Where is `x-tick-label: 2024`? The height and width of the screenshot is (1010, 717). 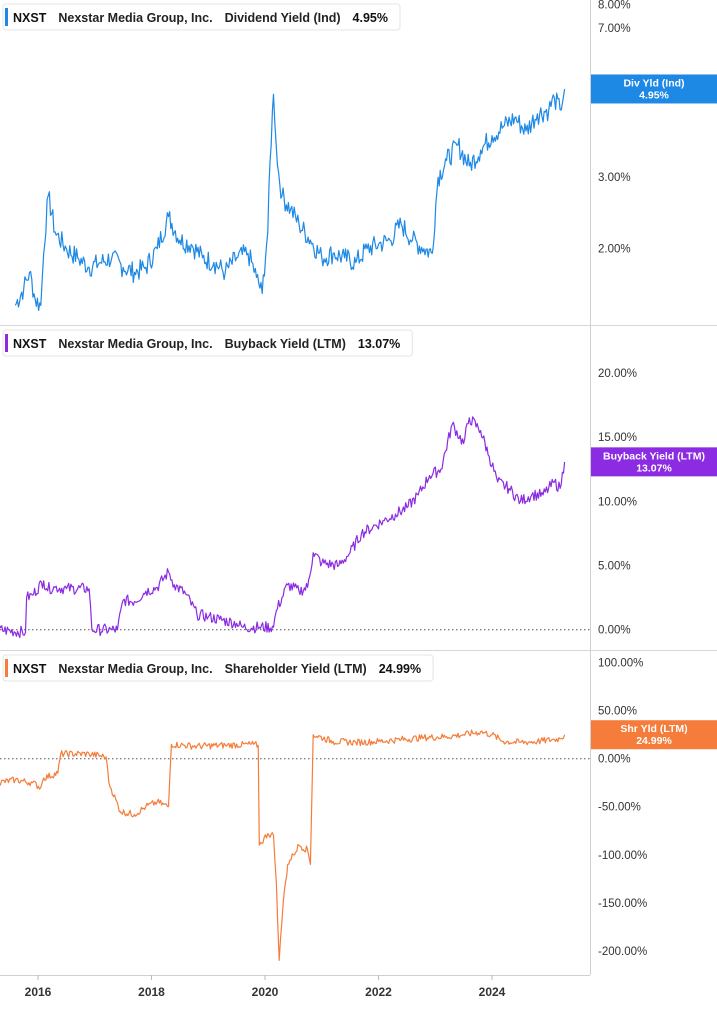 x-tick-label: 2024 is located at coordinates (492, 992).